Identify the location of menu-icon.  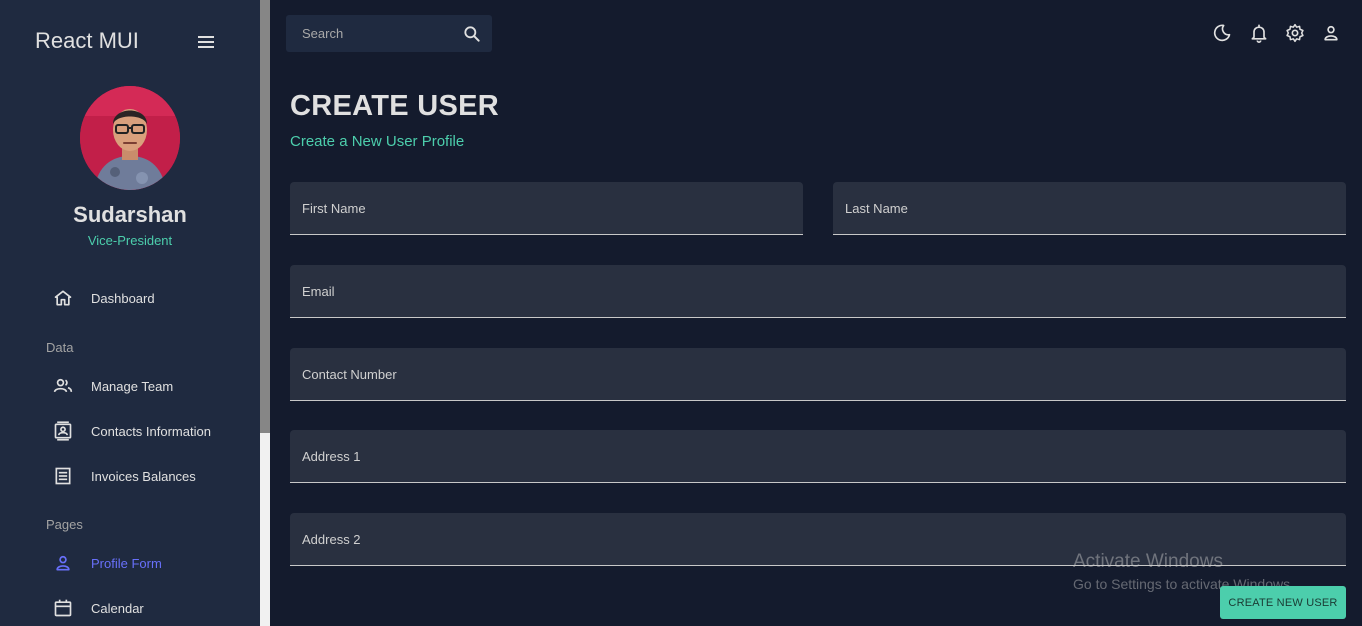
(207, 42).